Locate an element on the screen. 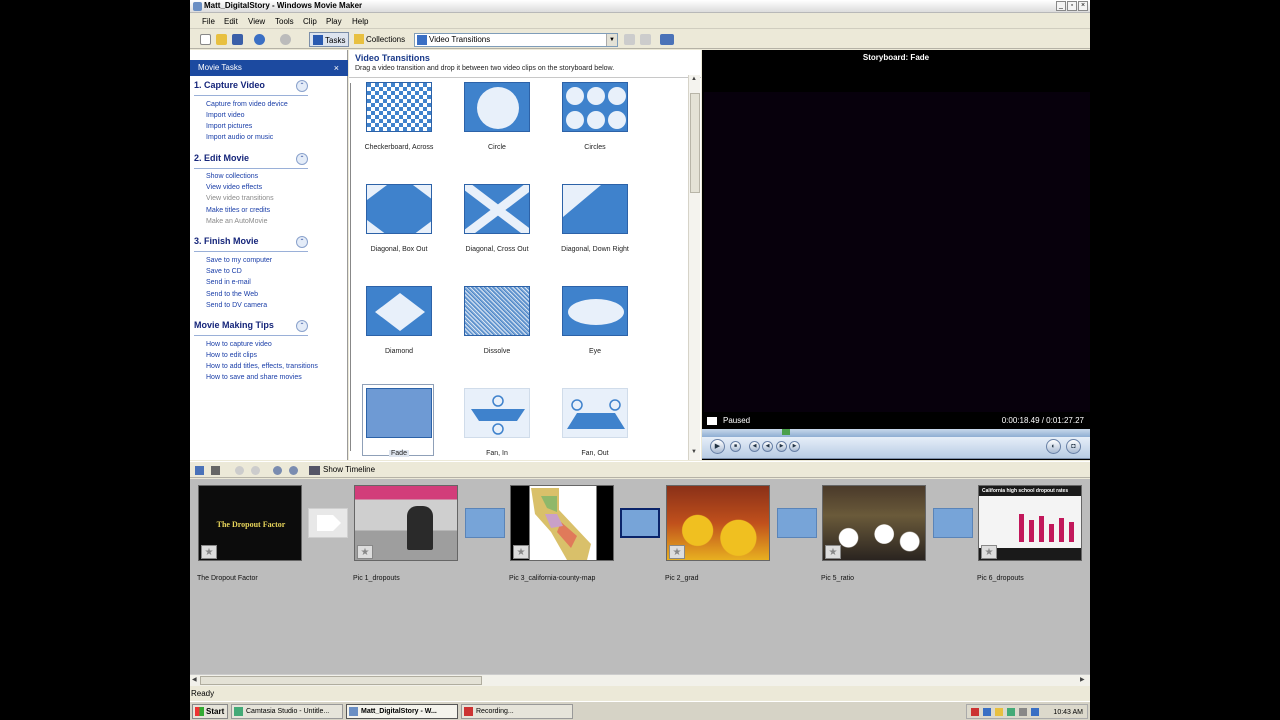 The height and width of the screenshot is (720, 1280). link-import-audio: Import audio or music is located at coordinates (239, 137).